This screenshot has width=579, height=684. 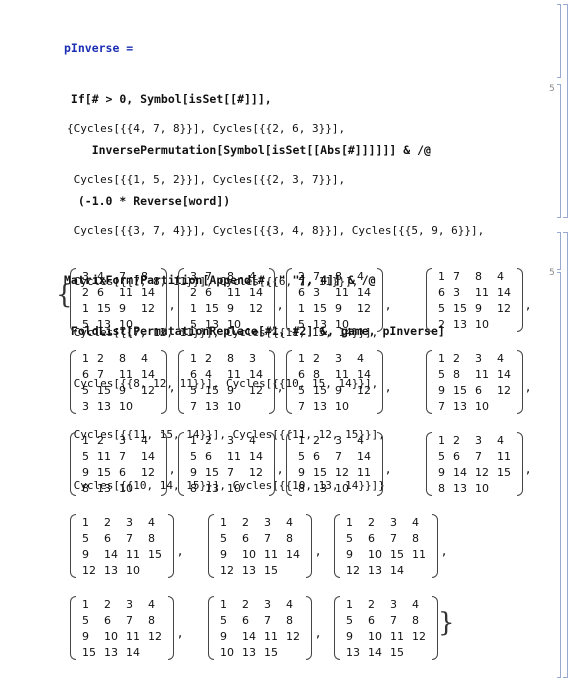 I want to click on matrix-row: 9 10 11 14, so click(x=260, y=554).